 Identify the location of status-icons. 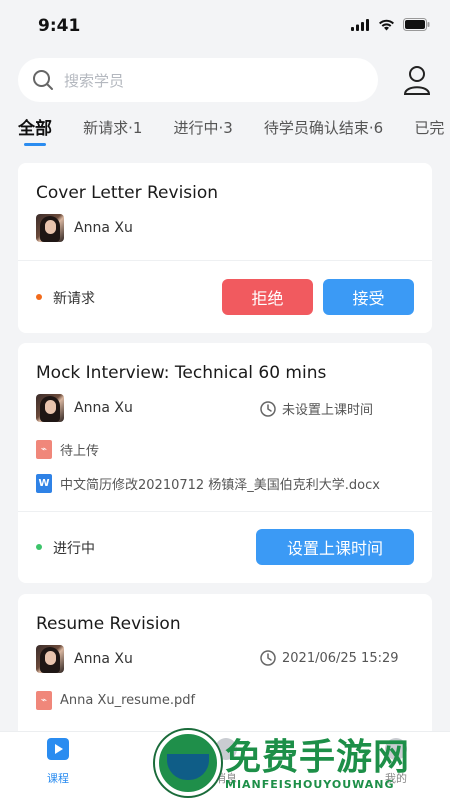
(390, 24).